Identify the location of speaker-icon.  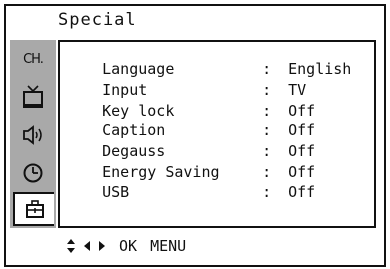
(32, 135).